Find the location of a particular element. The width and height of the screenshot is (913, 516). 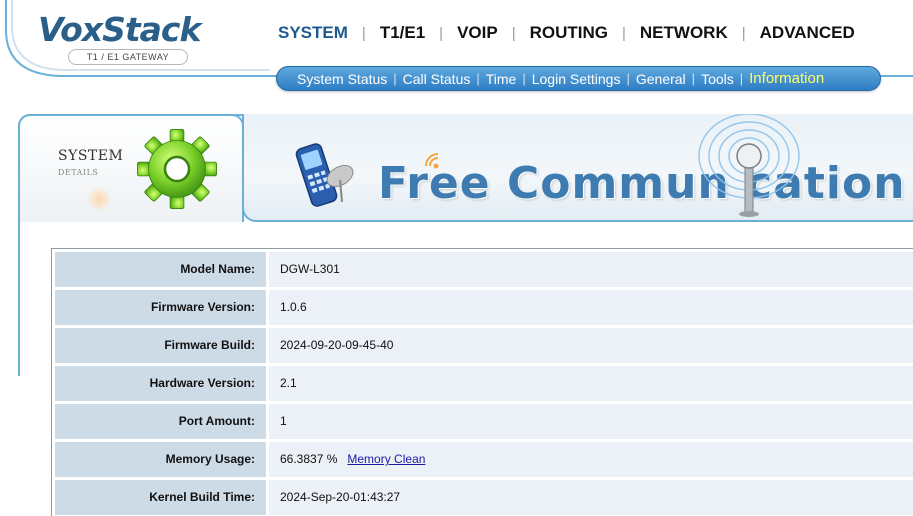

logo-subtitle: T1 / E1 GATEWAY is located at coordinates (128, 57).